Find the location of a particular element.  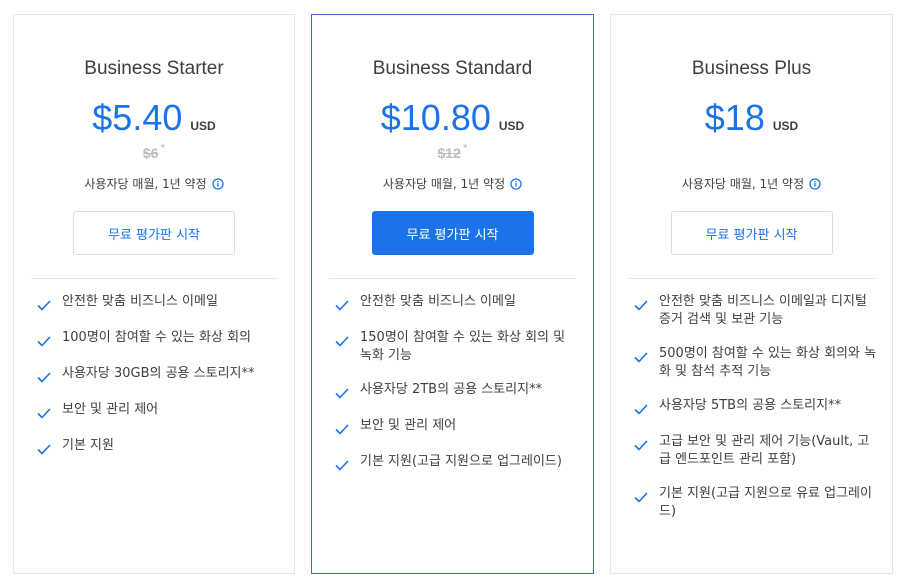

feature-item: 기본 지원(고급 지원으로 유료 업그레이드) is located at coordinates (755, 503).